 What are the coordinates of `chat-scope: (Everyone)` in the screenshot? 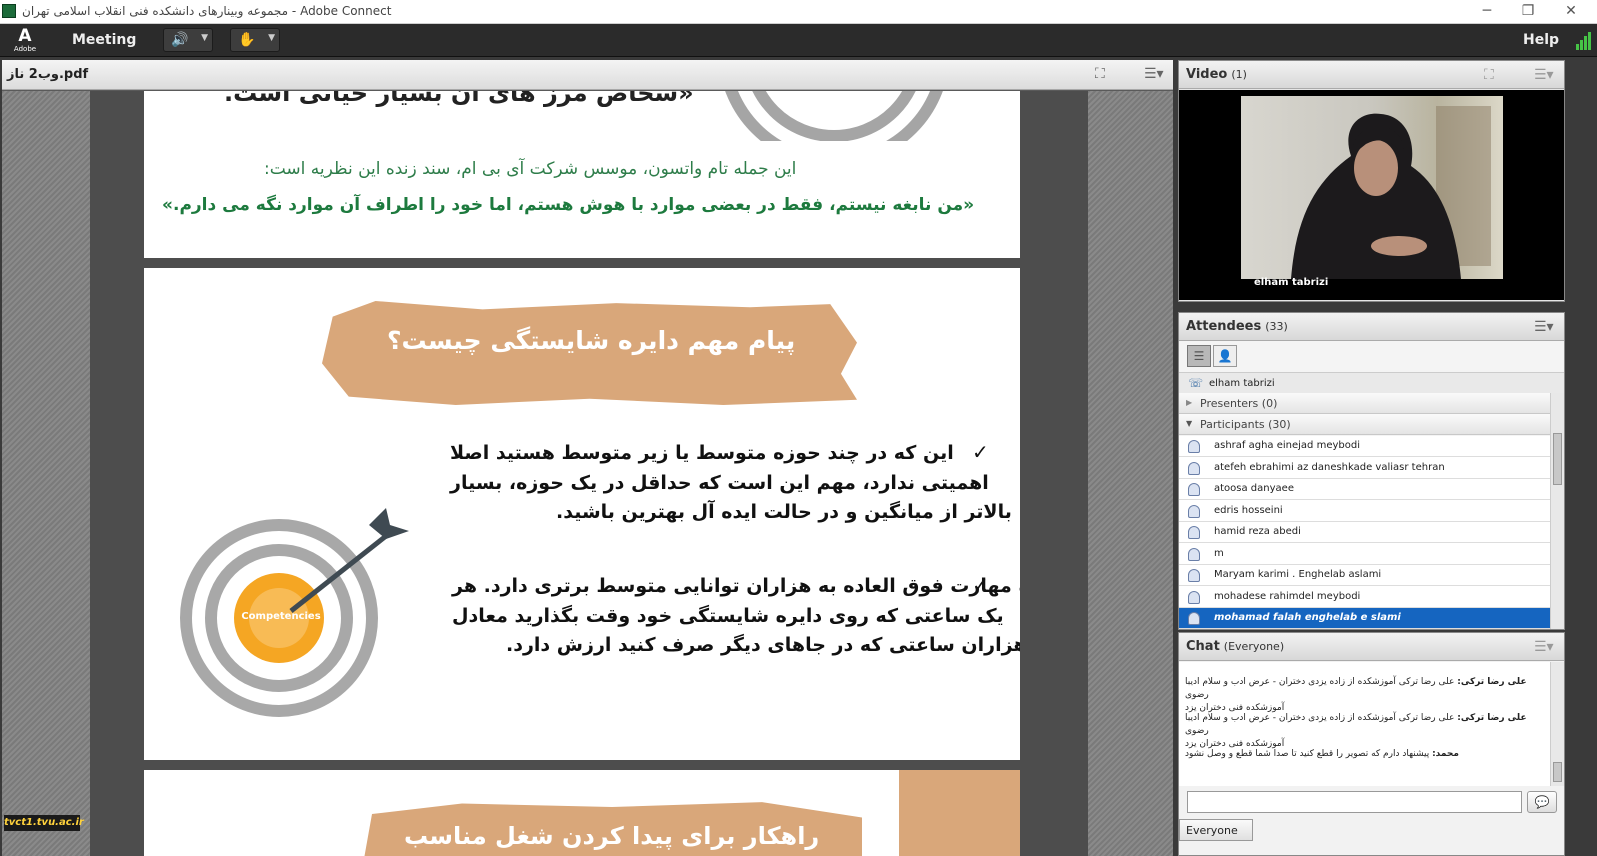 It's located at (1254, 646).